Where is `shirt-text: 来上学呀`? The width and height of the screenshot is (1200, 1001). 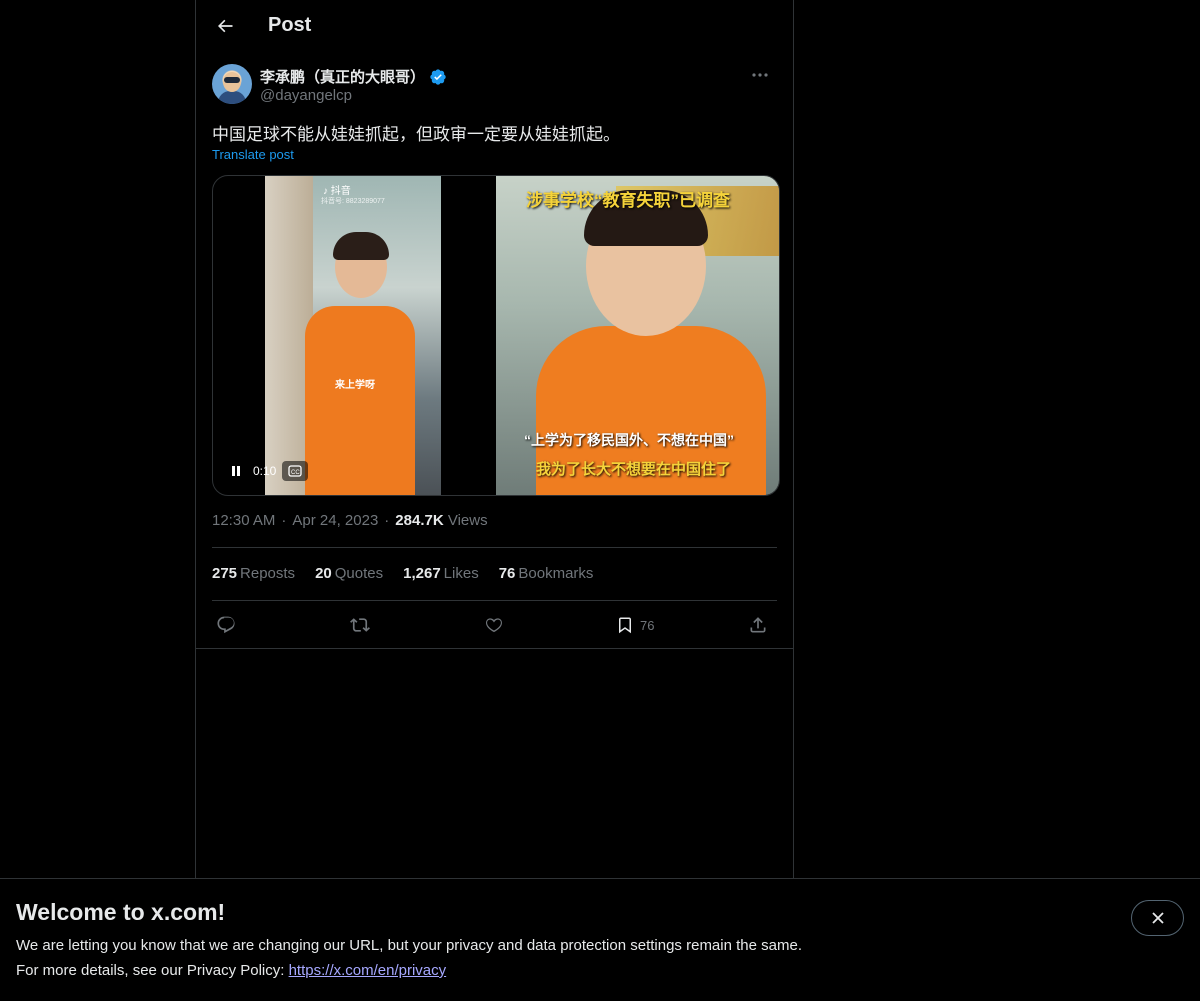 shirt-text: 来上学呀 is located at coordinates (355, 385).